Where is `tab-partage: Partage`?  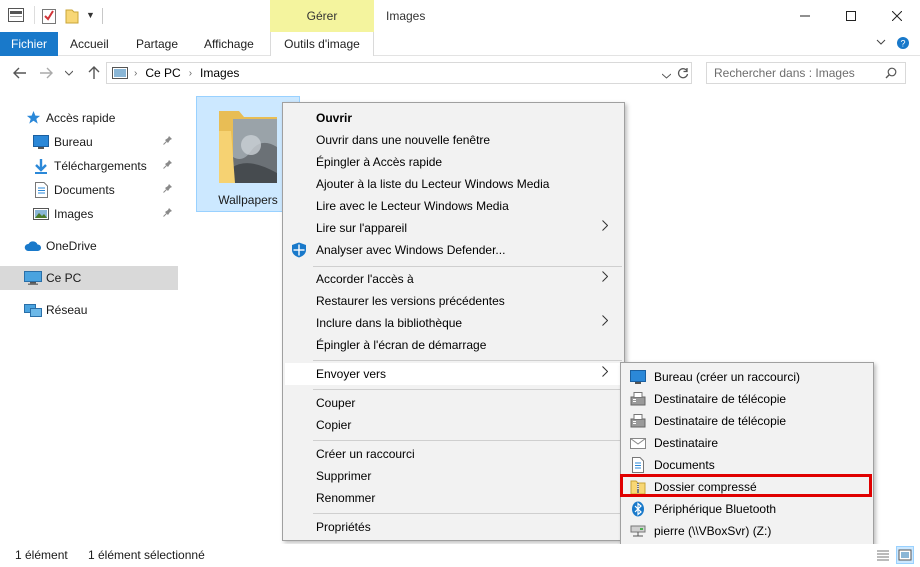
tab-partage: Partage is located at coordinates (157, 44).